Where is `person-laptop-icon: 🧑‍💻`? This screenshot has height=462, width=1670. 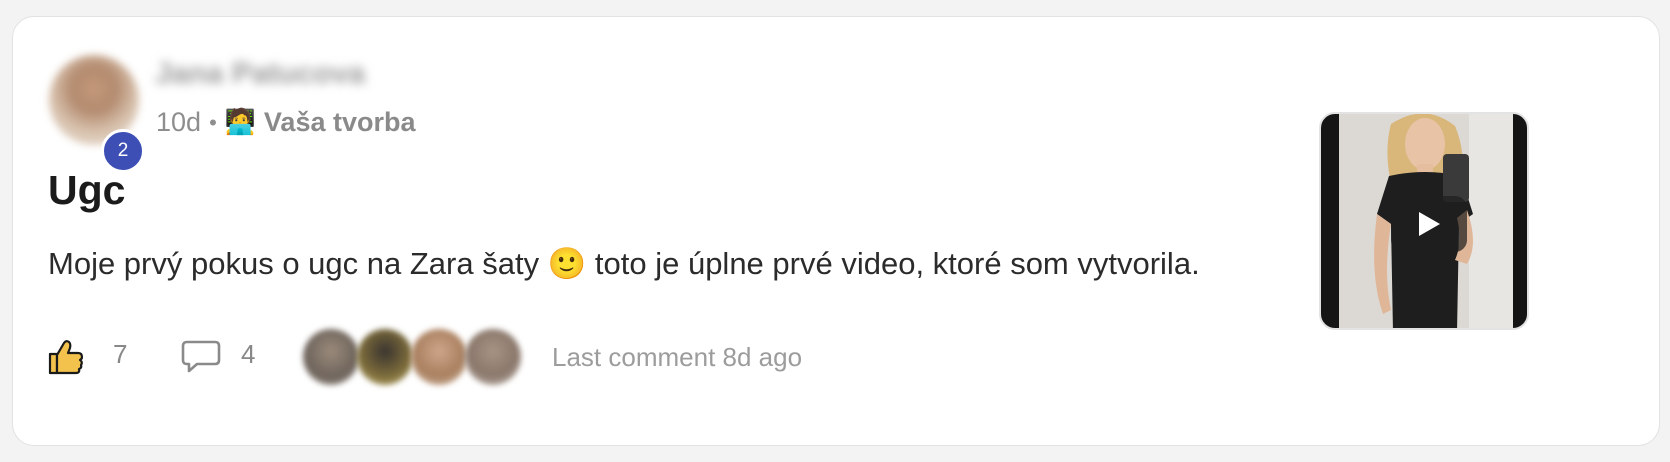
person-laptop-icon: 🧑‍💻 is located at coordinates (240, 122).